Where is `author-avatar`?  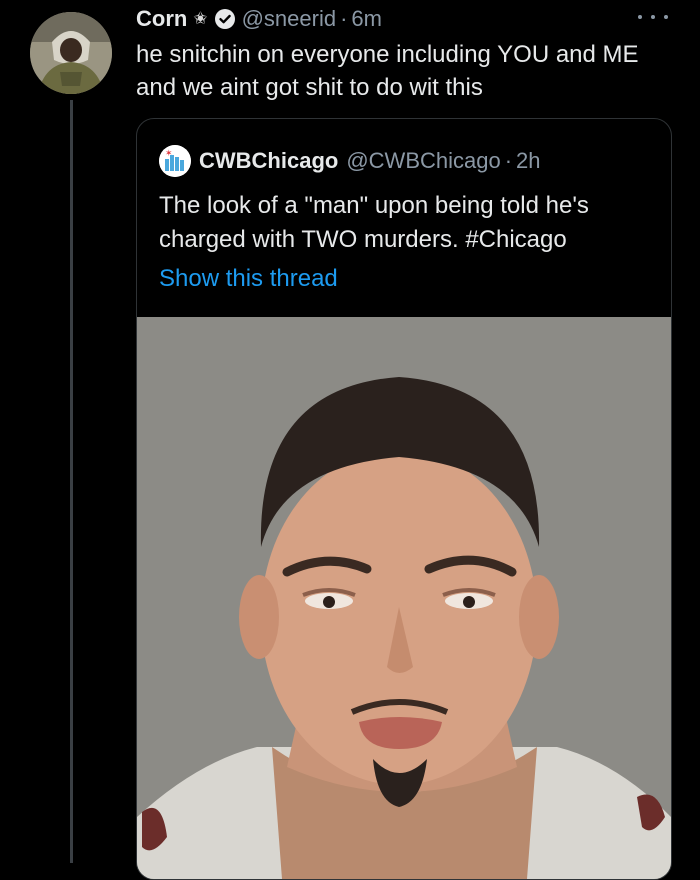 author-avatar is located at coordinates (71, 53).